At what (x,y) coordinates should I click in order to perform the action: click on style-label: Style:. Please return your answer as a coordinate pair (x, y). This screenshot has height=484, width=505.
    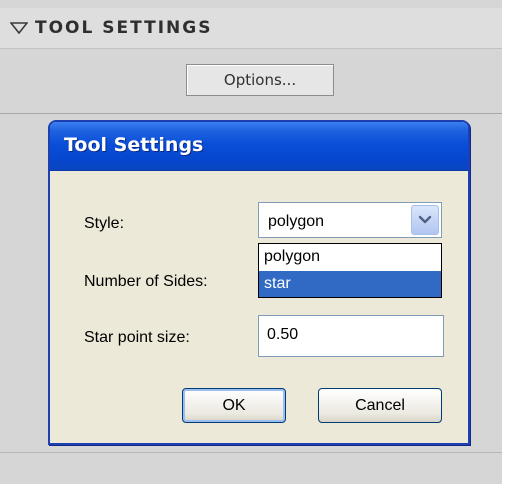
    Looking at the image, I should click on (104, 223).